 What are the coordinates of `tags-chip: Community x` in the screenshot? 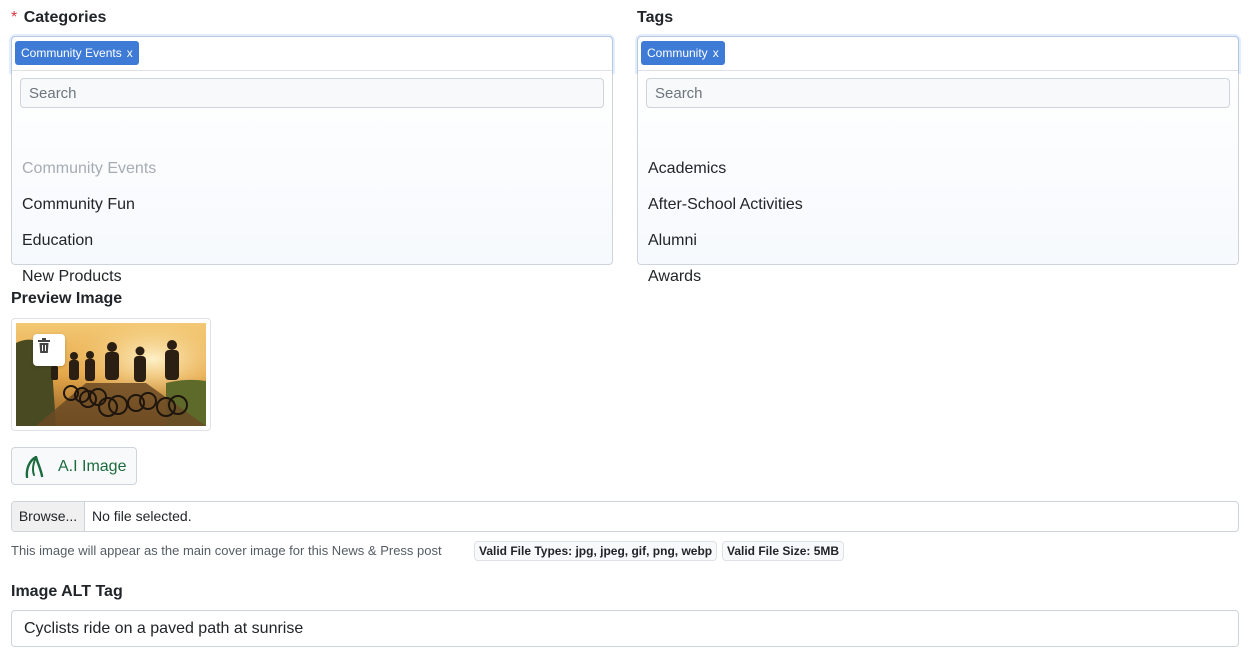 It's located at (683, 53).